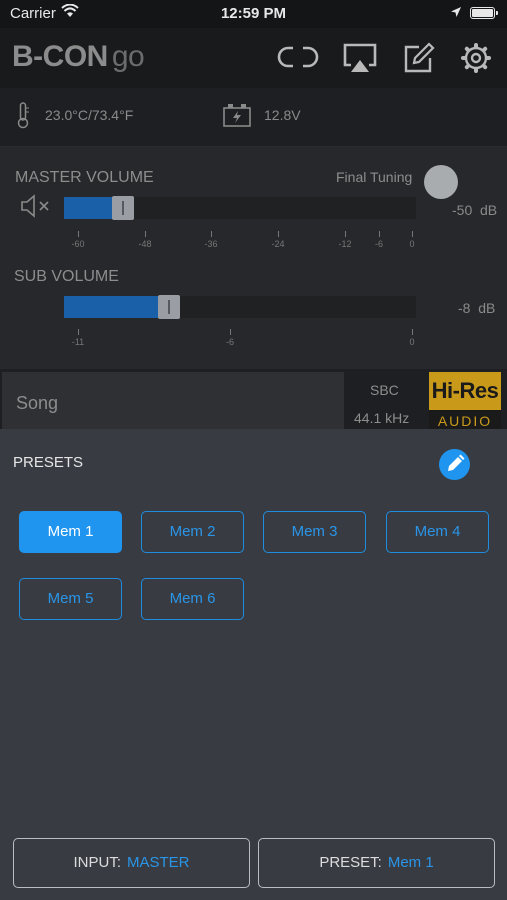 Image resolution: width=507 pixels, height=900 pixels. I want to click on status-info-bar: 23.0°C/73.4°F 12.8V, so click(253, 117).